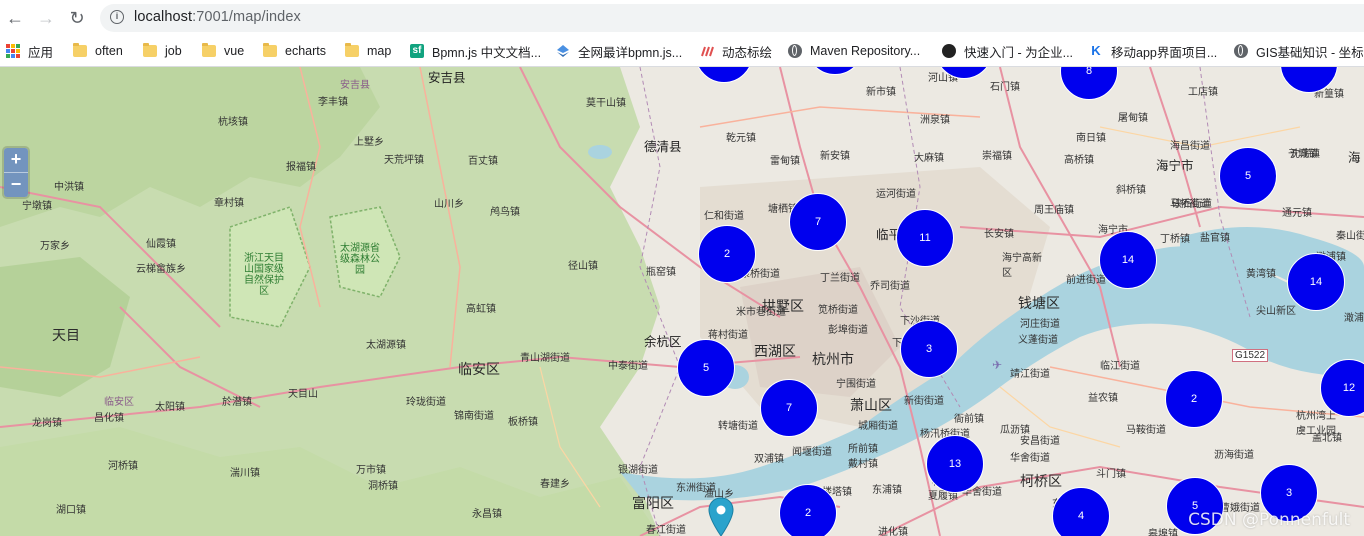  I want to click on bookmark-echarts: echarts, so click(294, 51).